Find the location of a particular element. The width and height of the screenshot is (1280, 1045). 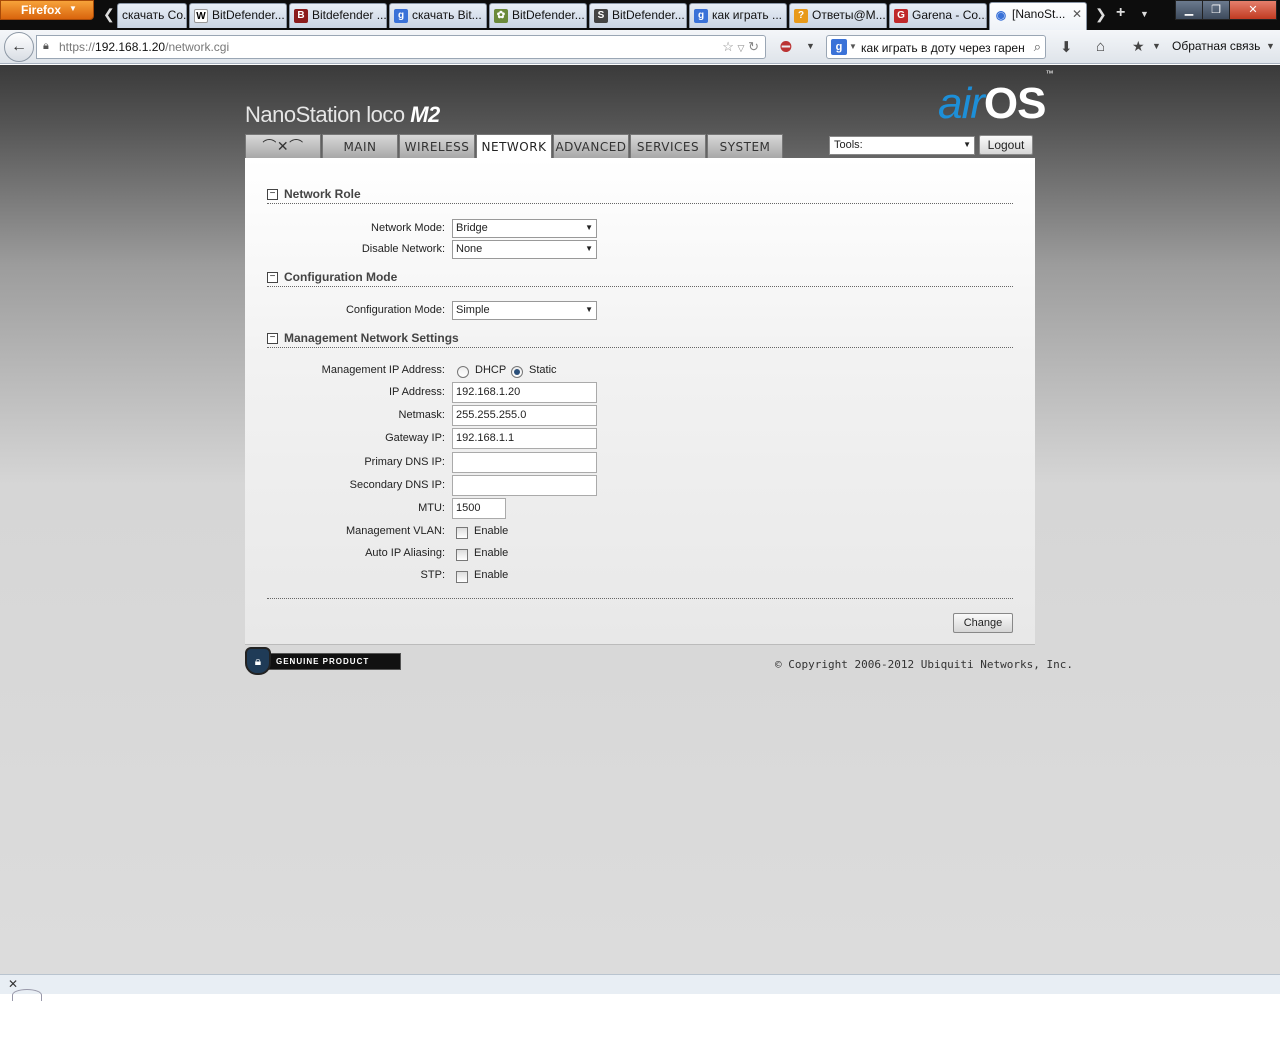

tab-services: SERVICES is located at coordinates (668, 146).